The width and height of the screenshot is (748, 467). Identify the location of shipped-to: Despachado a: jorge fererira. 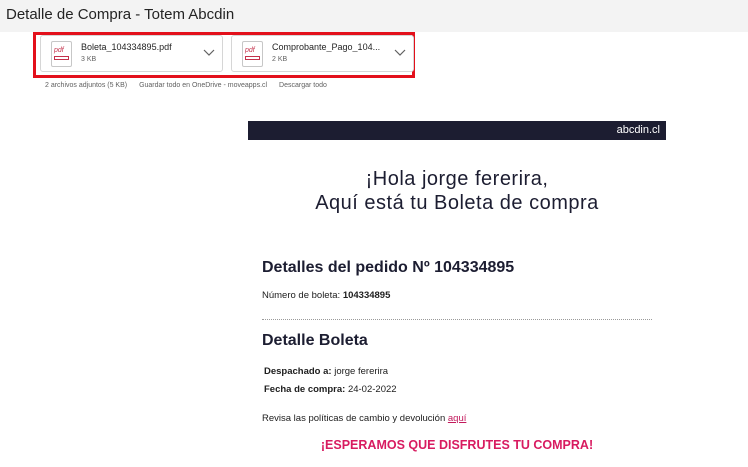
(326, 371).